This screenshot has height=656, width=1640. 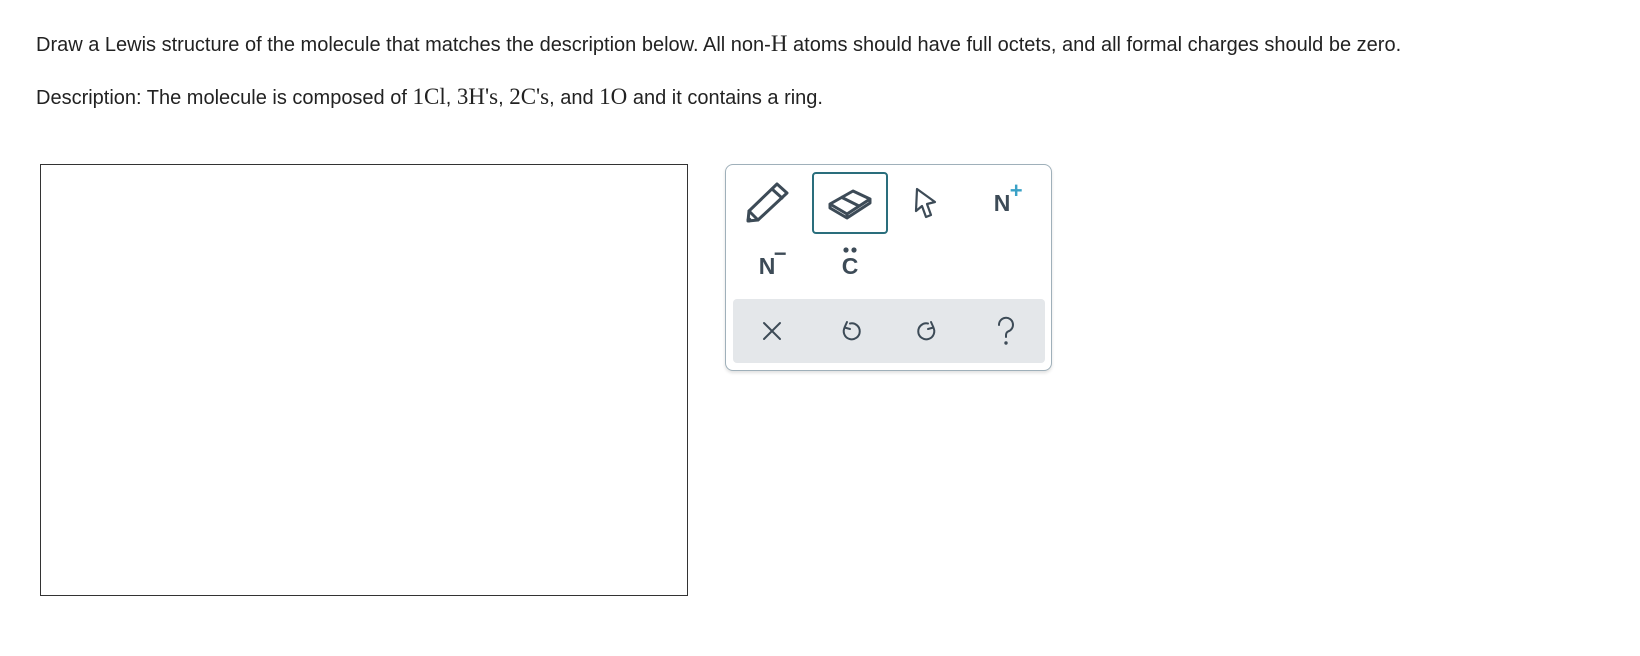 I want to click on redo-icon, so click(x=926, y=331).